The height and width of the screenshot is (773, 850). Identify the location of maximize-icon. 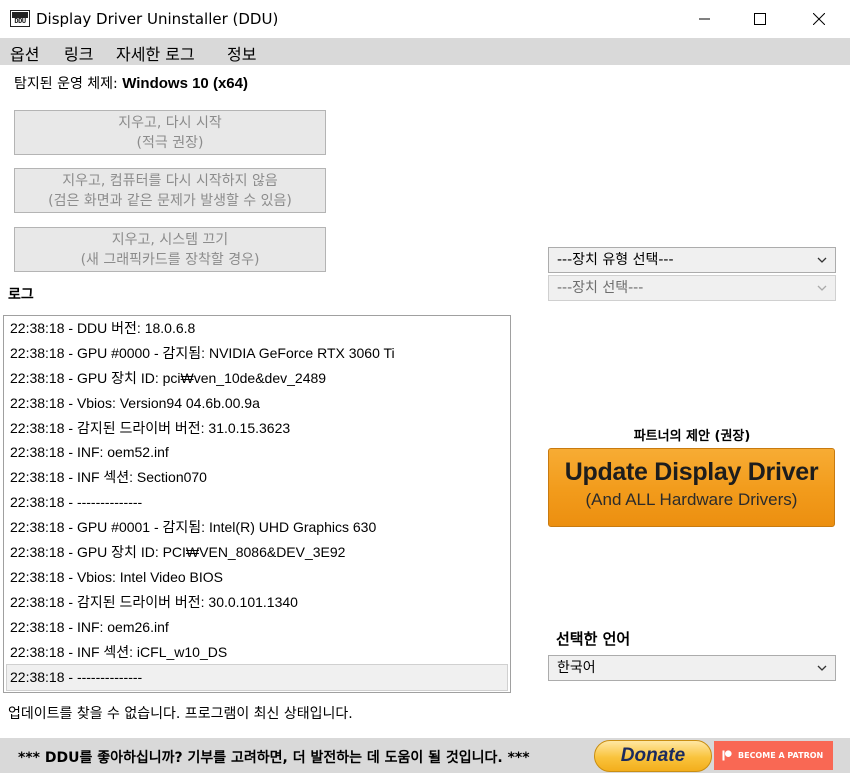
(760, 19).